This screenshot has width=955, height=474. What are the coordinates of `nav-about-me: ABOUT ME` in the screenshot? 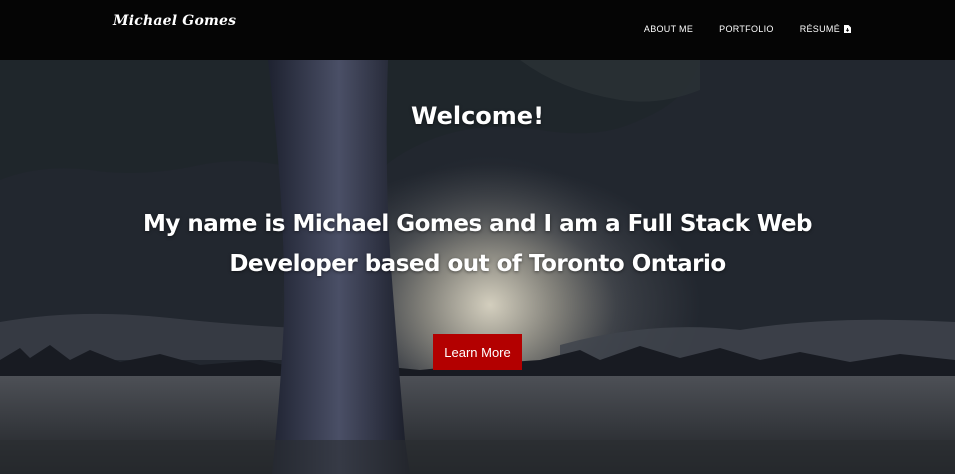 It's located at (668, 29).